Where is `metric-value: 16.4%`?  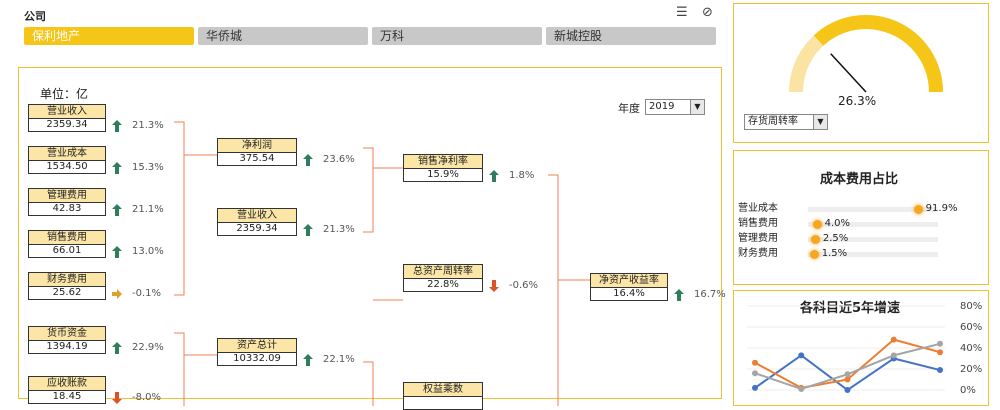
metric-value: 16.4% is located at coordinates (629, 294).